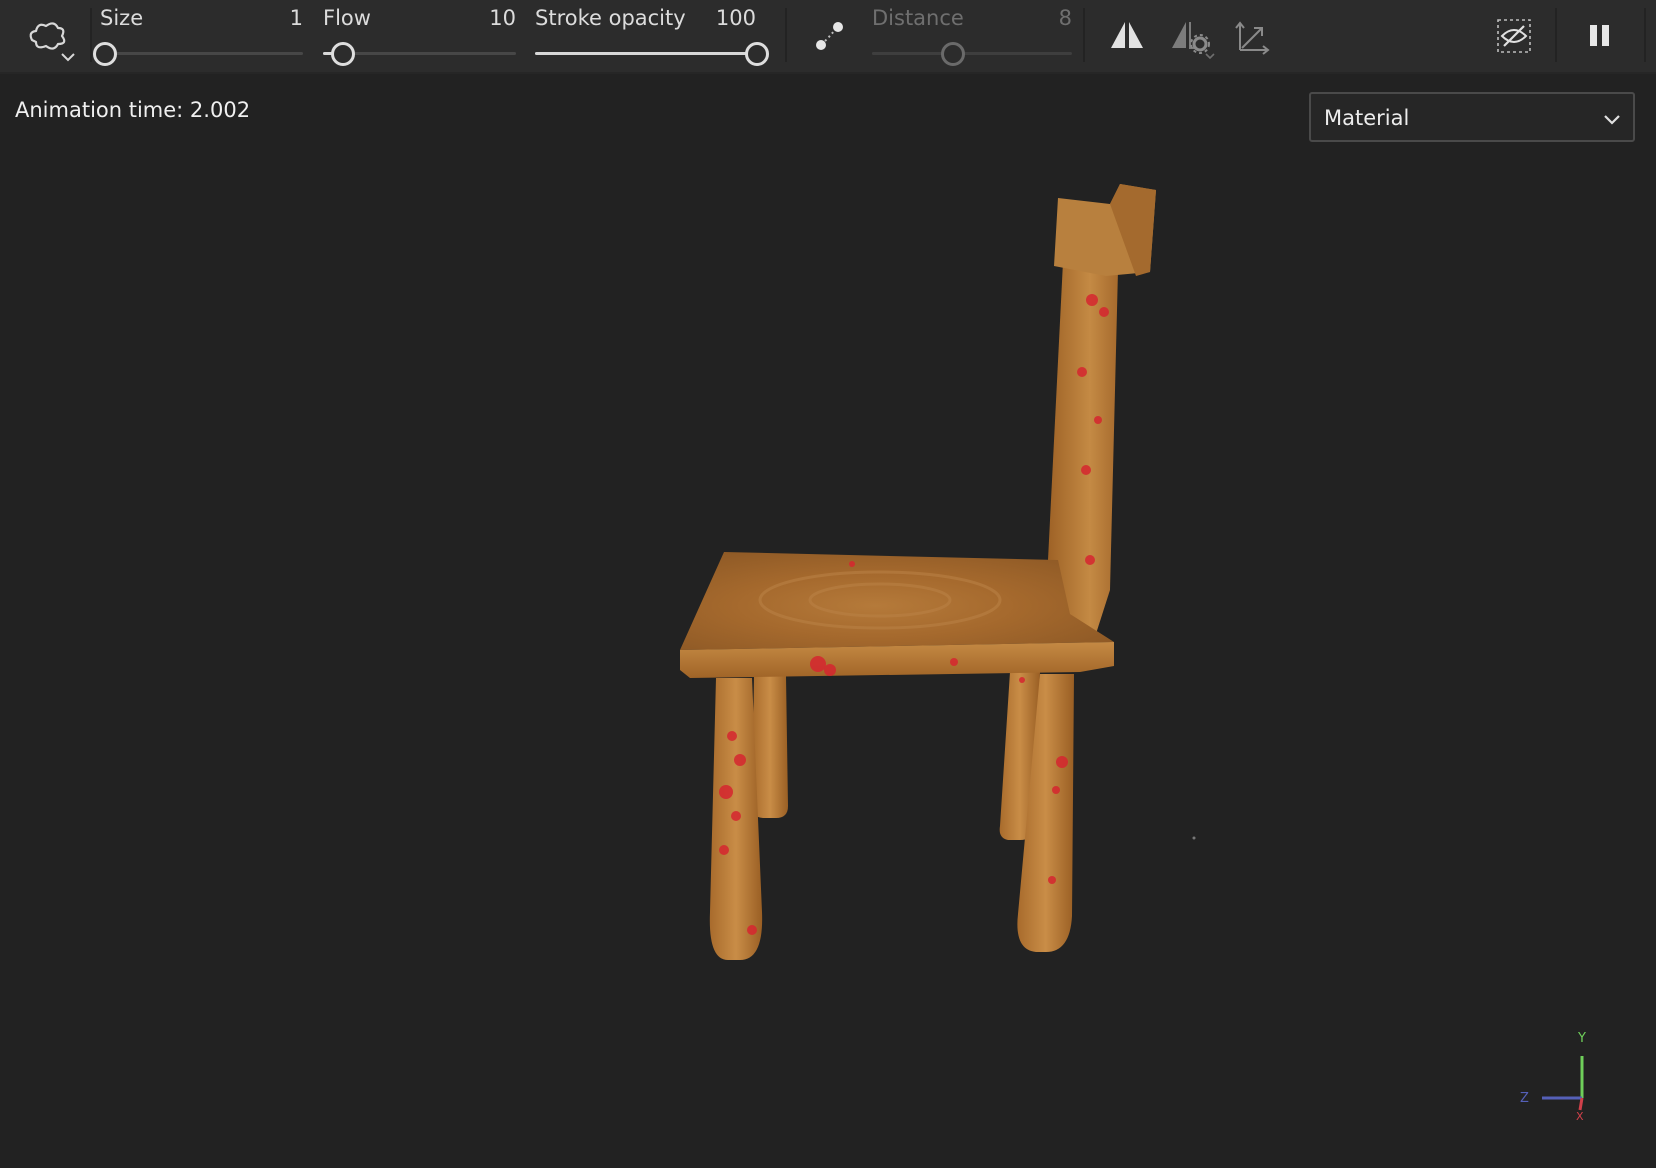 This screenshot has height=1168, width=1656. What do you see at coordinates (502, 18) in the screenshot?
I see `flow-value: 10` at bounding box center [502, 18].